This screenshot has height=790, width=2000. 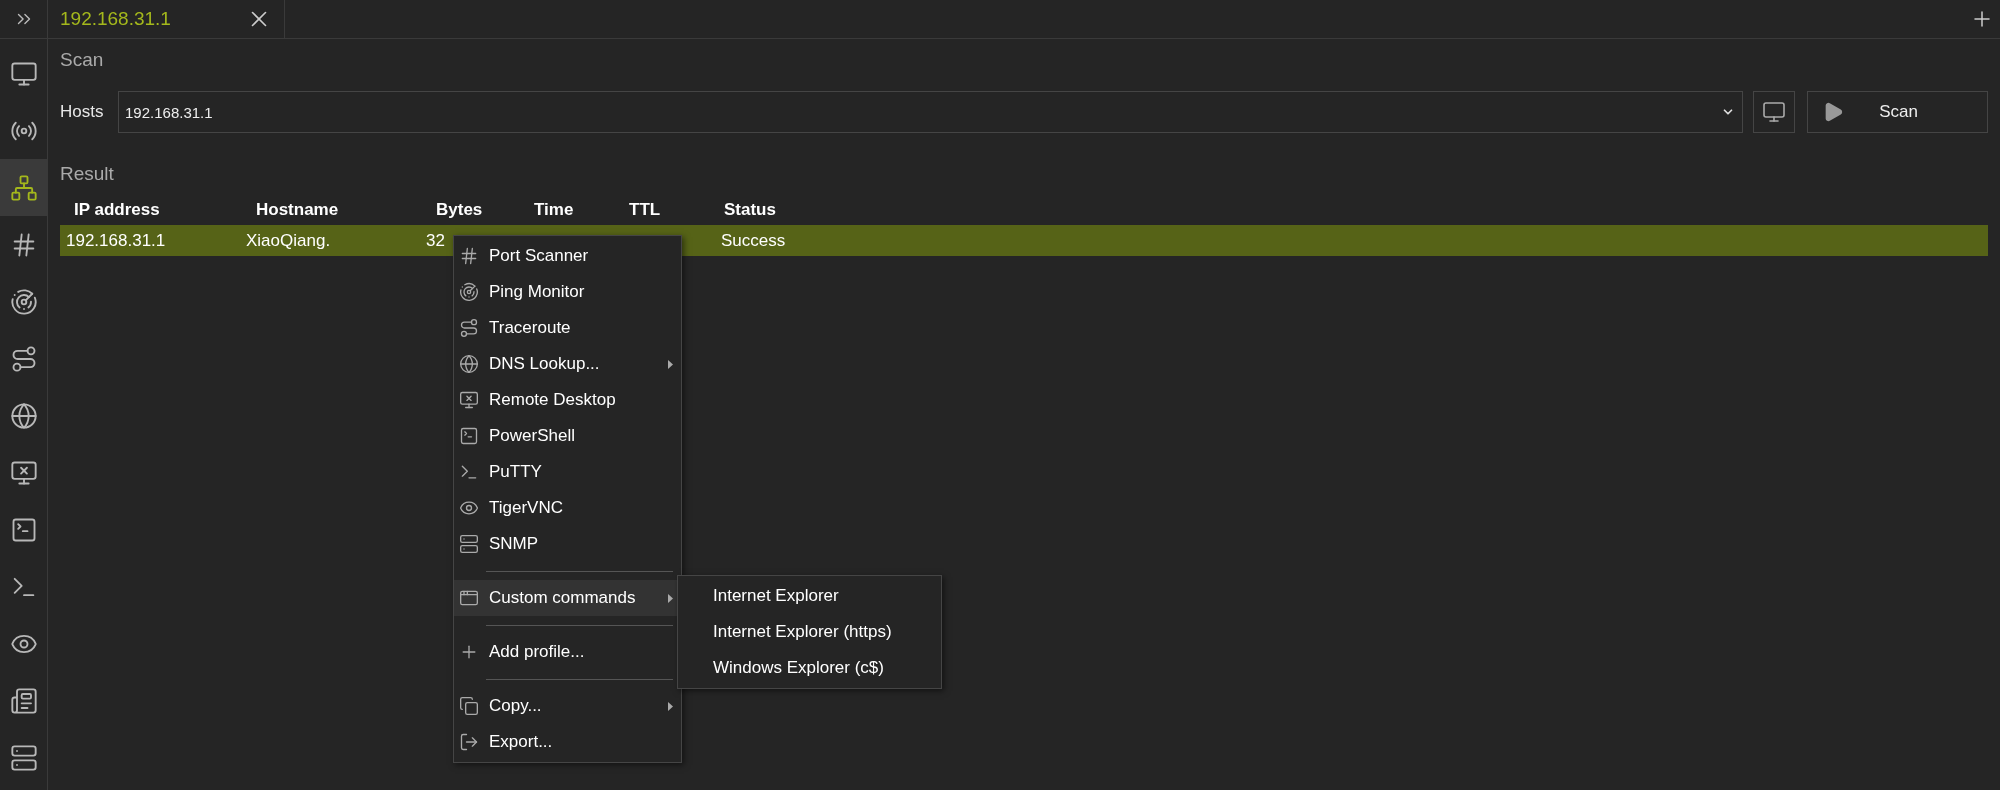 What do you see at coordinates (567, 508) in the screenshot?
I see `menu-item: TigerVNC` at bounding box center [567, 508].